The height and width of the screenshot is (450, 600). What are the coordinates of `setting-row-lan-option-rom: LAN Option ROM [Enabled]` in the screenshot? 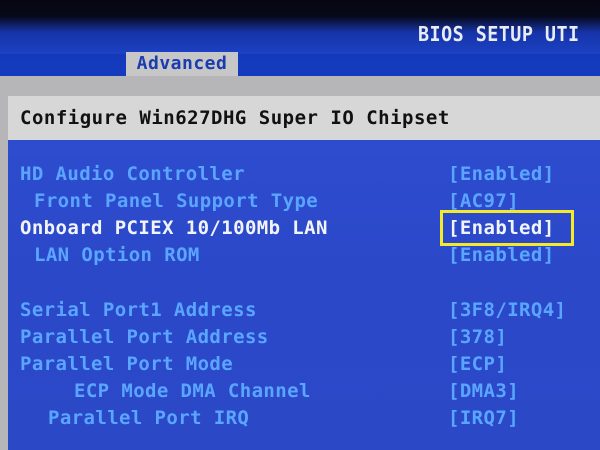 It's located at (300, 255).